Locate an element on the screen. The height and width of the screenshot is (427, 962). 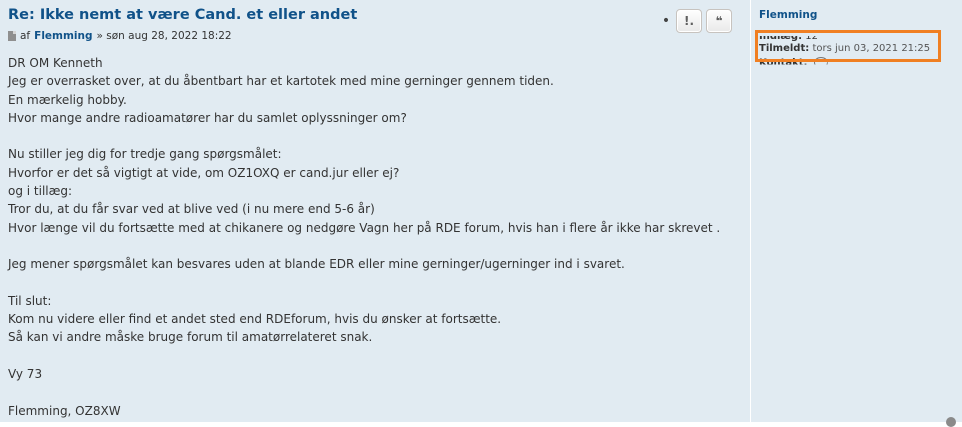
quote-button: ❝ is located at coordinates (719, 21).